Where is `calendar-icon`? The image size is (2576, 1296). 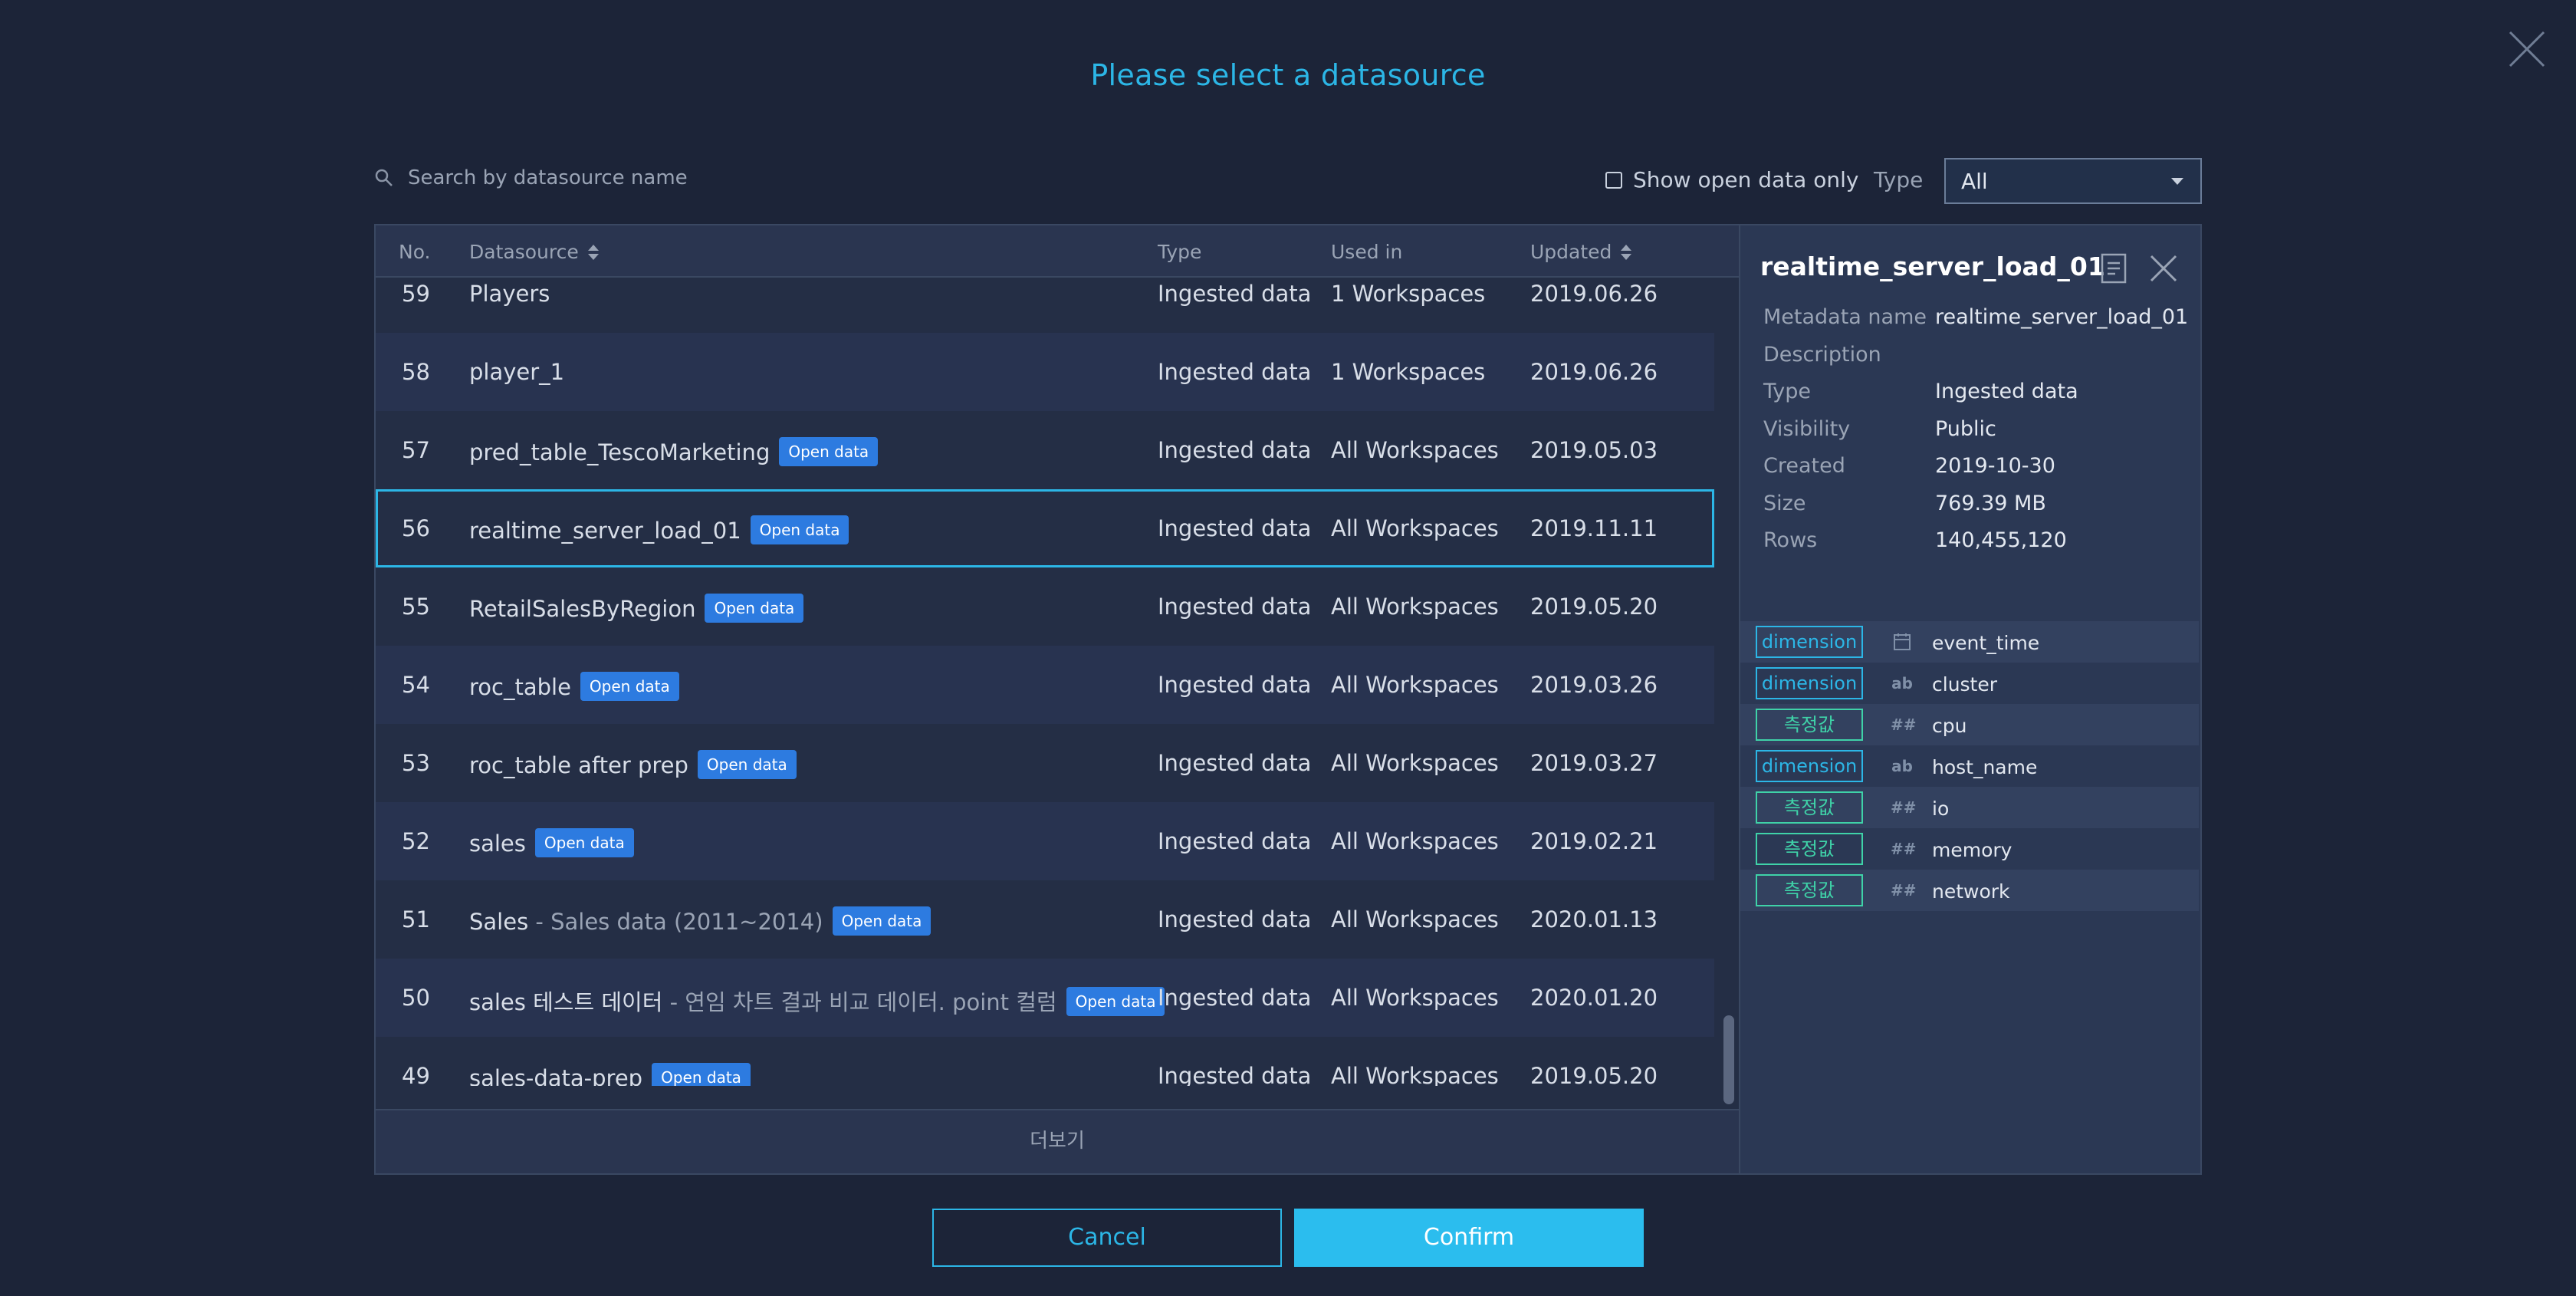 calendar-icon is located at coordinates (1903, 641).